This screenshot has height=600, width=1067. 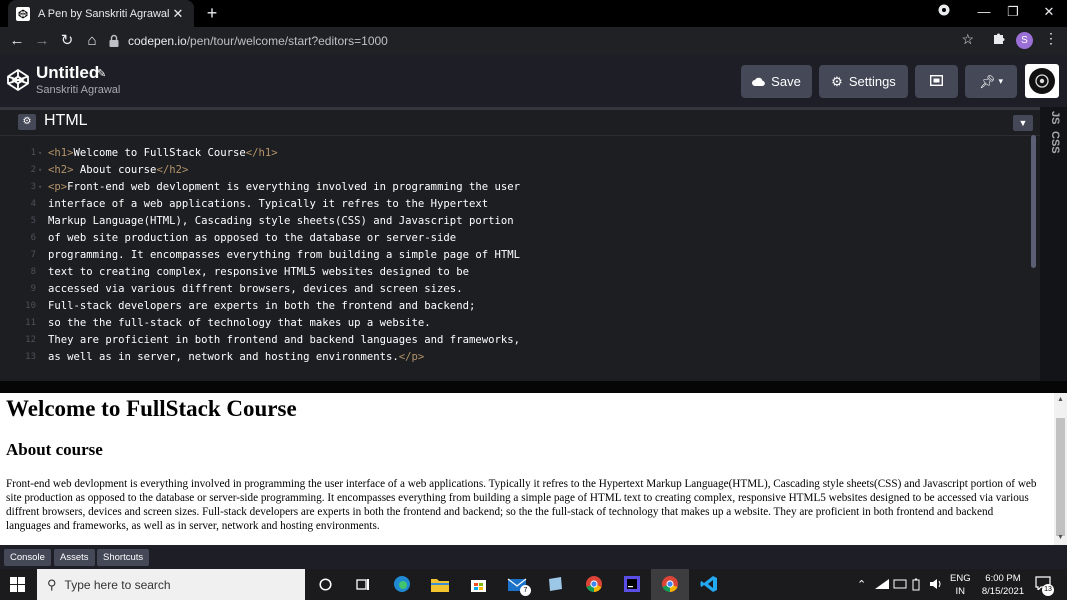 I want to click on editor-settings-gear-icon: ⚙, so click(x=27, y=122).